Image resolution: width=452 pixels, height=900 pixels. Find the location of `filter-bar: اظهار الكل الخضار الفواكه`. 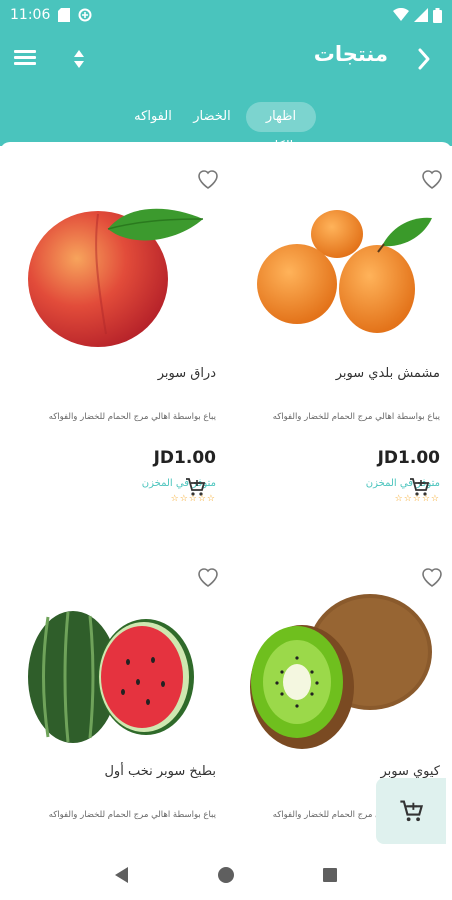

filter-bar: اظهار الكل الخضار الفواكه is located at coordinates (226, 121).